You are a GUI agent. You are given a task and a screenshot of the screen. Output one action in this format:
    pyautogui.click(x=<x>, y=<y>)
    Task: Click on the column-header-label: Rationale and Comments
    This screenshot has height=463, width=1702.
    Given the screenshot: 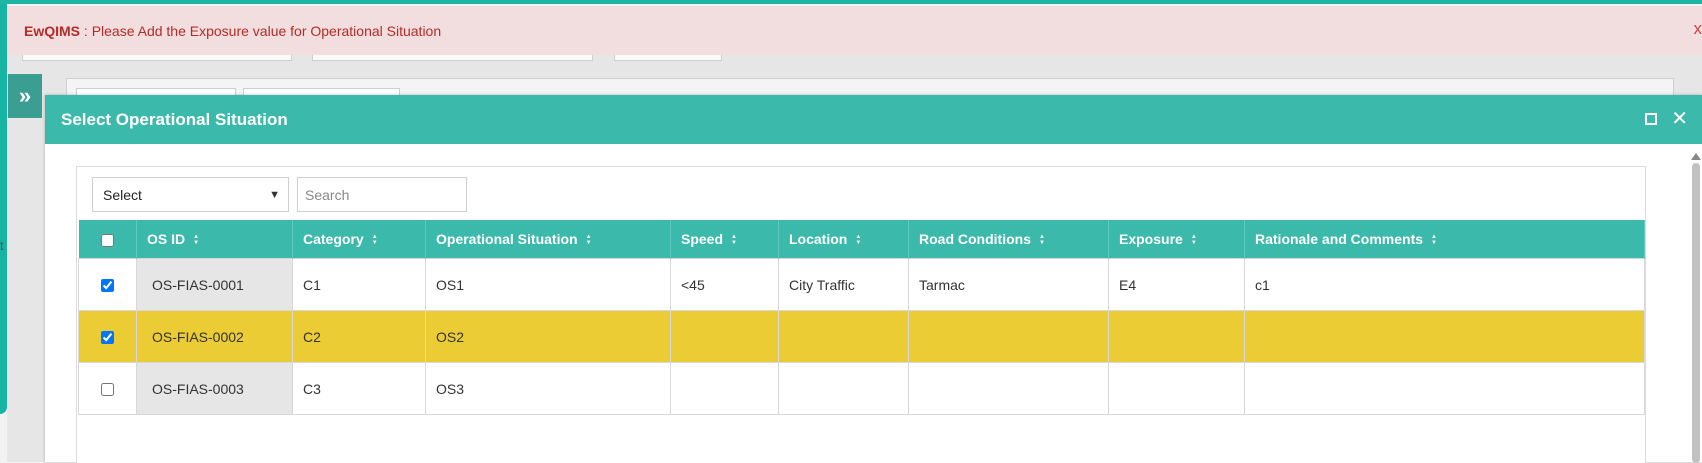 What is the action you would take?
    pyautogui.click(x=1339, y=239)
    